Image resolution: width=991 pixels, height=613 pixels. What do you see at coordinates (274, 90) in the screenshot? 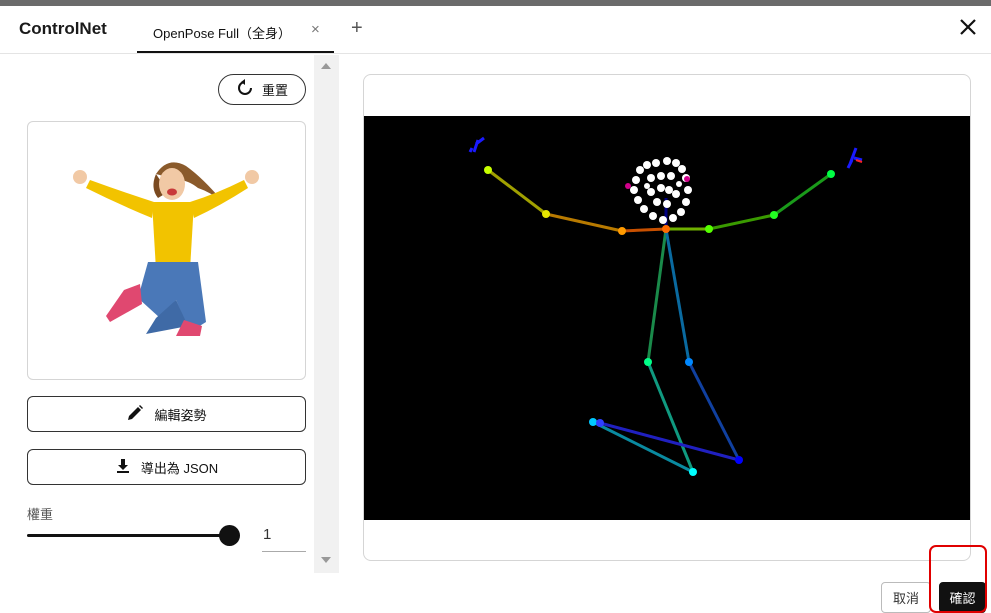
I see `reset-label: 重置` at bounding box center [274, 90].